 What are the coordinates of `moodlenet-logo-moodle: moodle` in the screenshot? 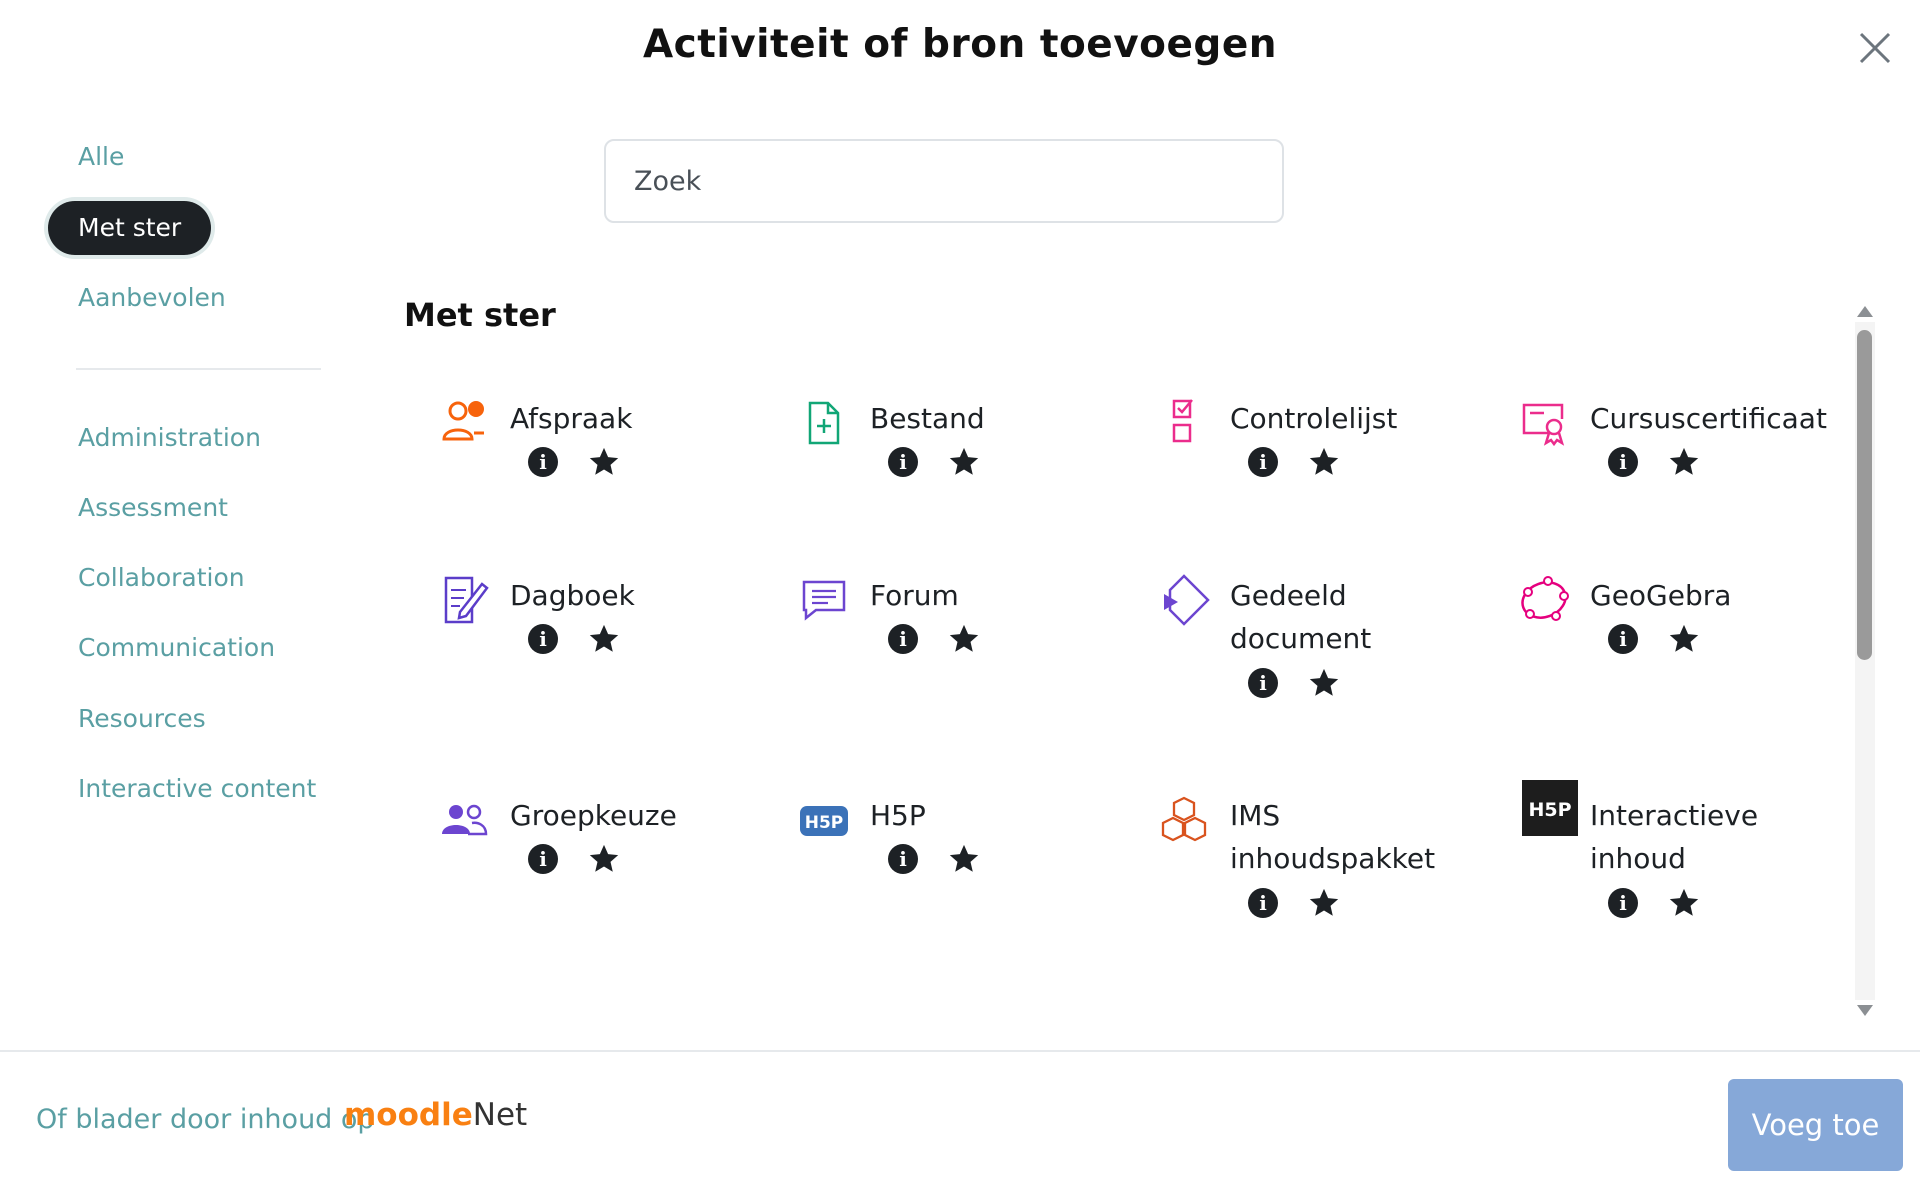 It's located at (408, 1115).